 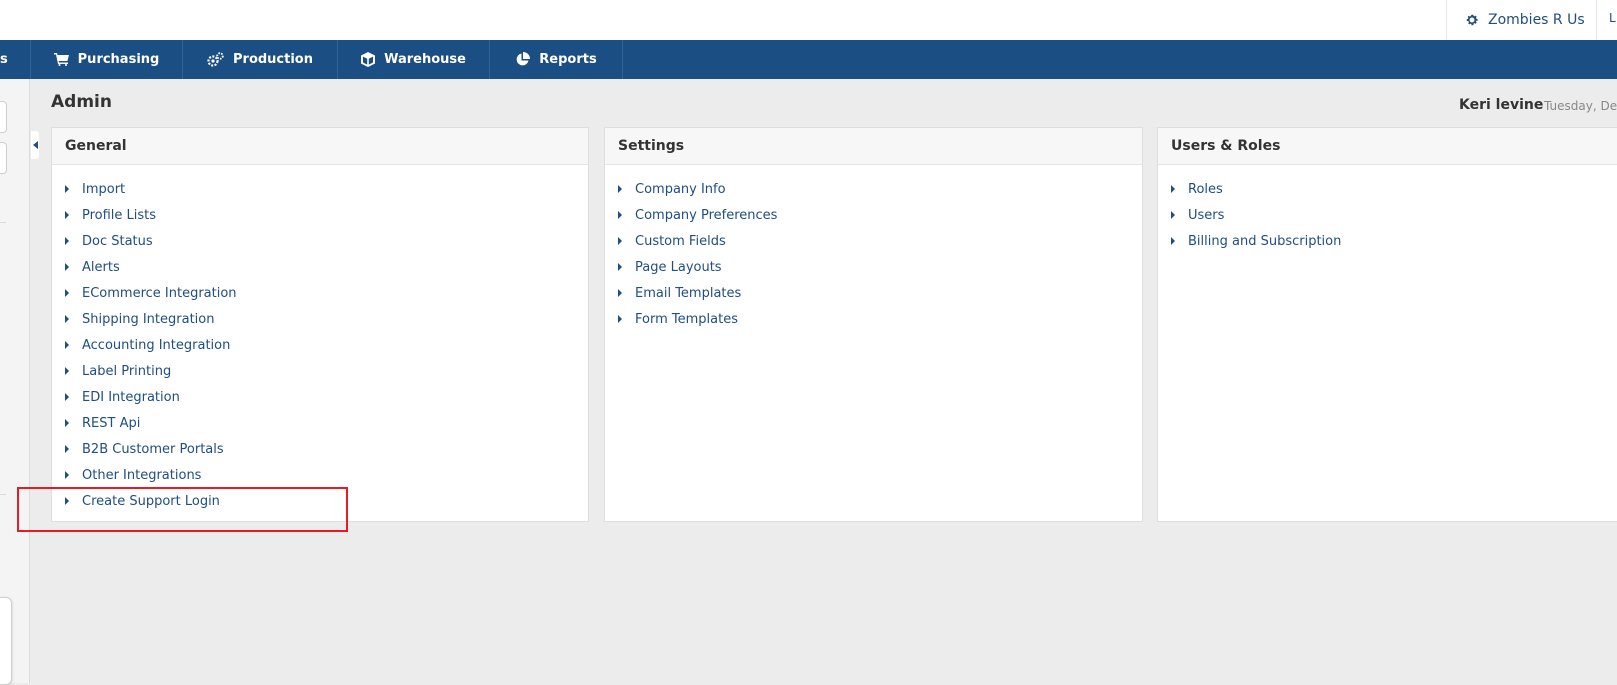 I want to click on link-label: Doc Status, so click(x=117, y=241).